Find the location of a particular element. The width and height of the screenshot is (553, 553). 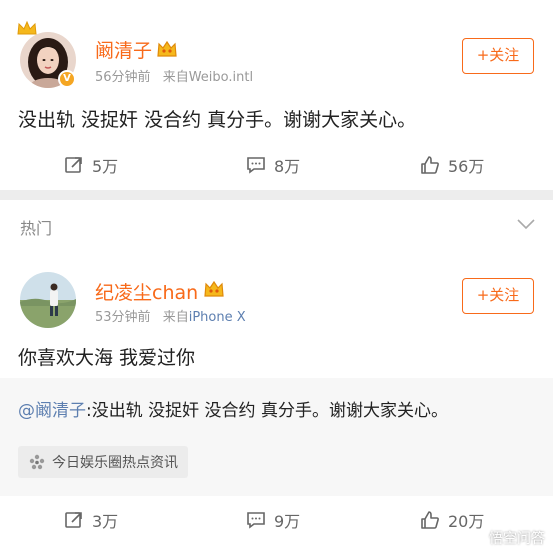

post-time: 56分钟前 is located at coordinates (123, 77).